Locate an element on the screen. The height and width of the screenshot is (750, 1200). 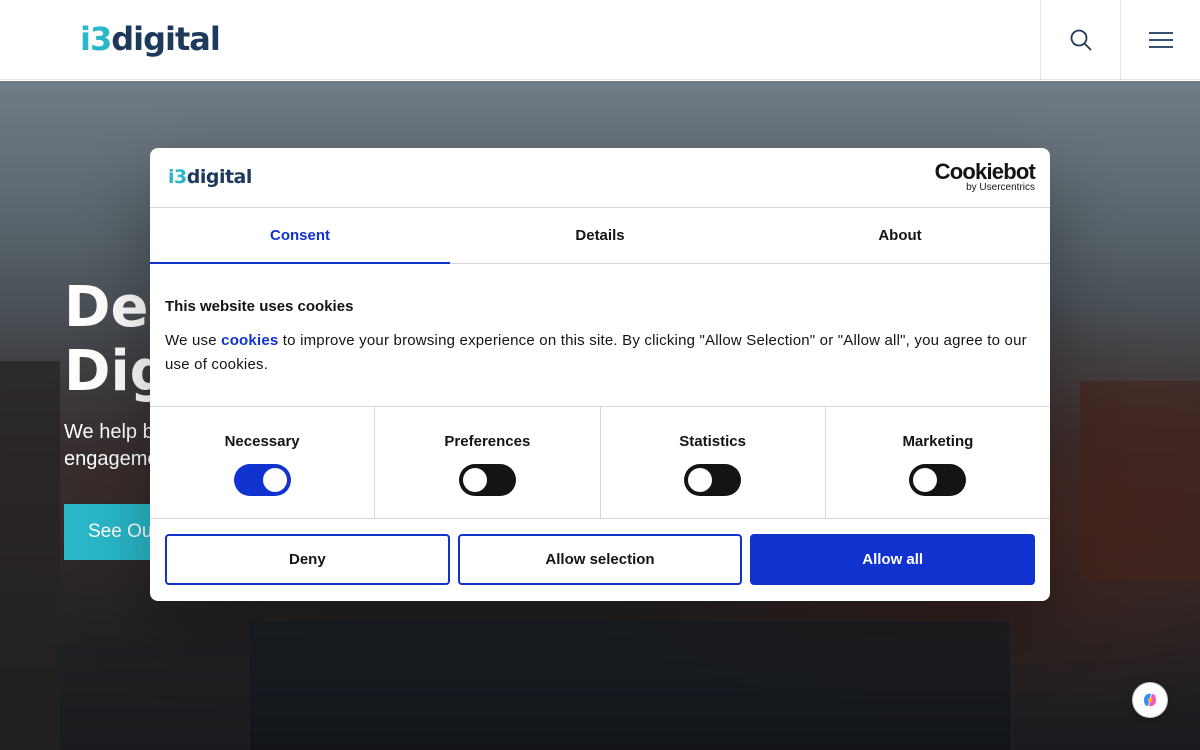
dialog-tabs: Consent Details About is located at coordinates (600, 236).